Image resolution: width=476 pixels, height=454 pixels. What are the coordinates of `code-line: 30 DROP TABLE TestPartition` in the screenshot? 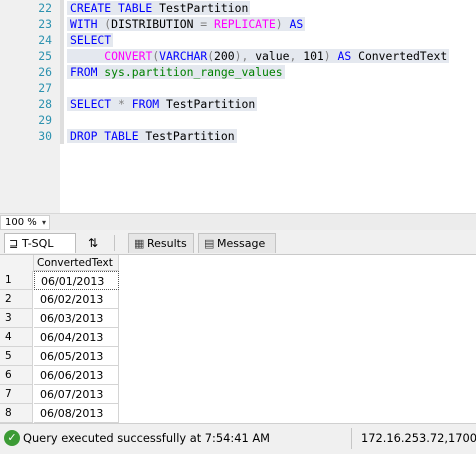 It's located at (238, 136).